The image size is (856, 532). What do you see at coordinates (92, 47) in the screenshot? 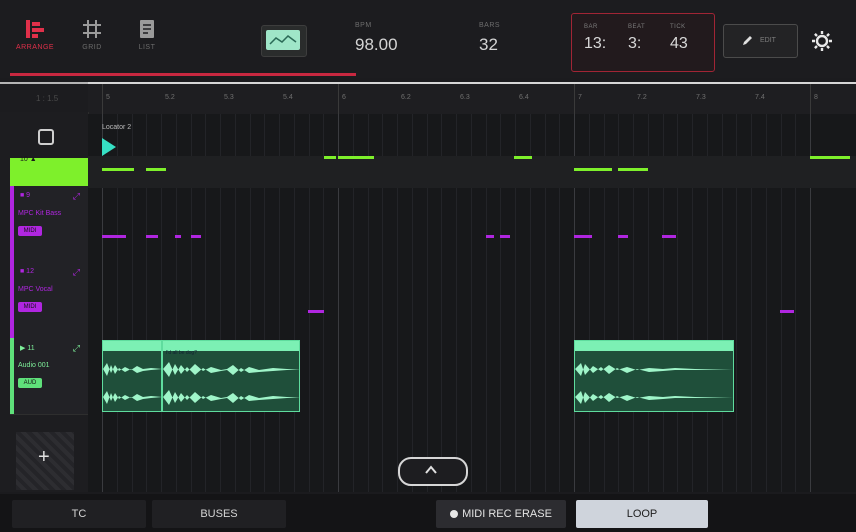
I see `tab-grid-label: GRID` at bounding box center [92, 47].